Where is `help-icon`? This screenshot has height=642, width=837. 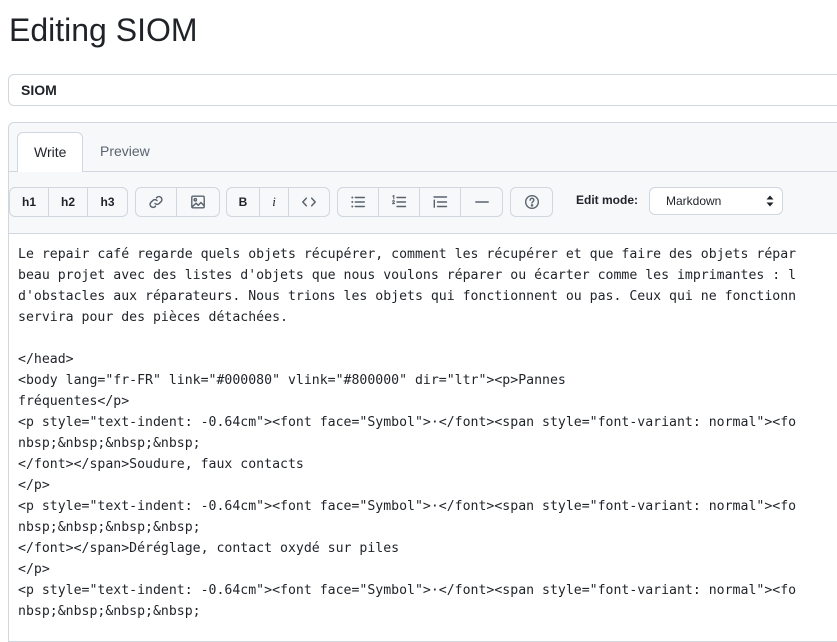
help-icon is located at coordinates (531, 202).